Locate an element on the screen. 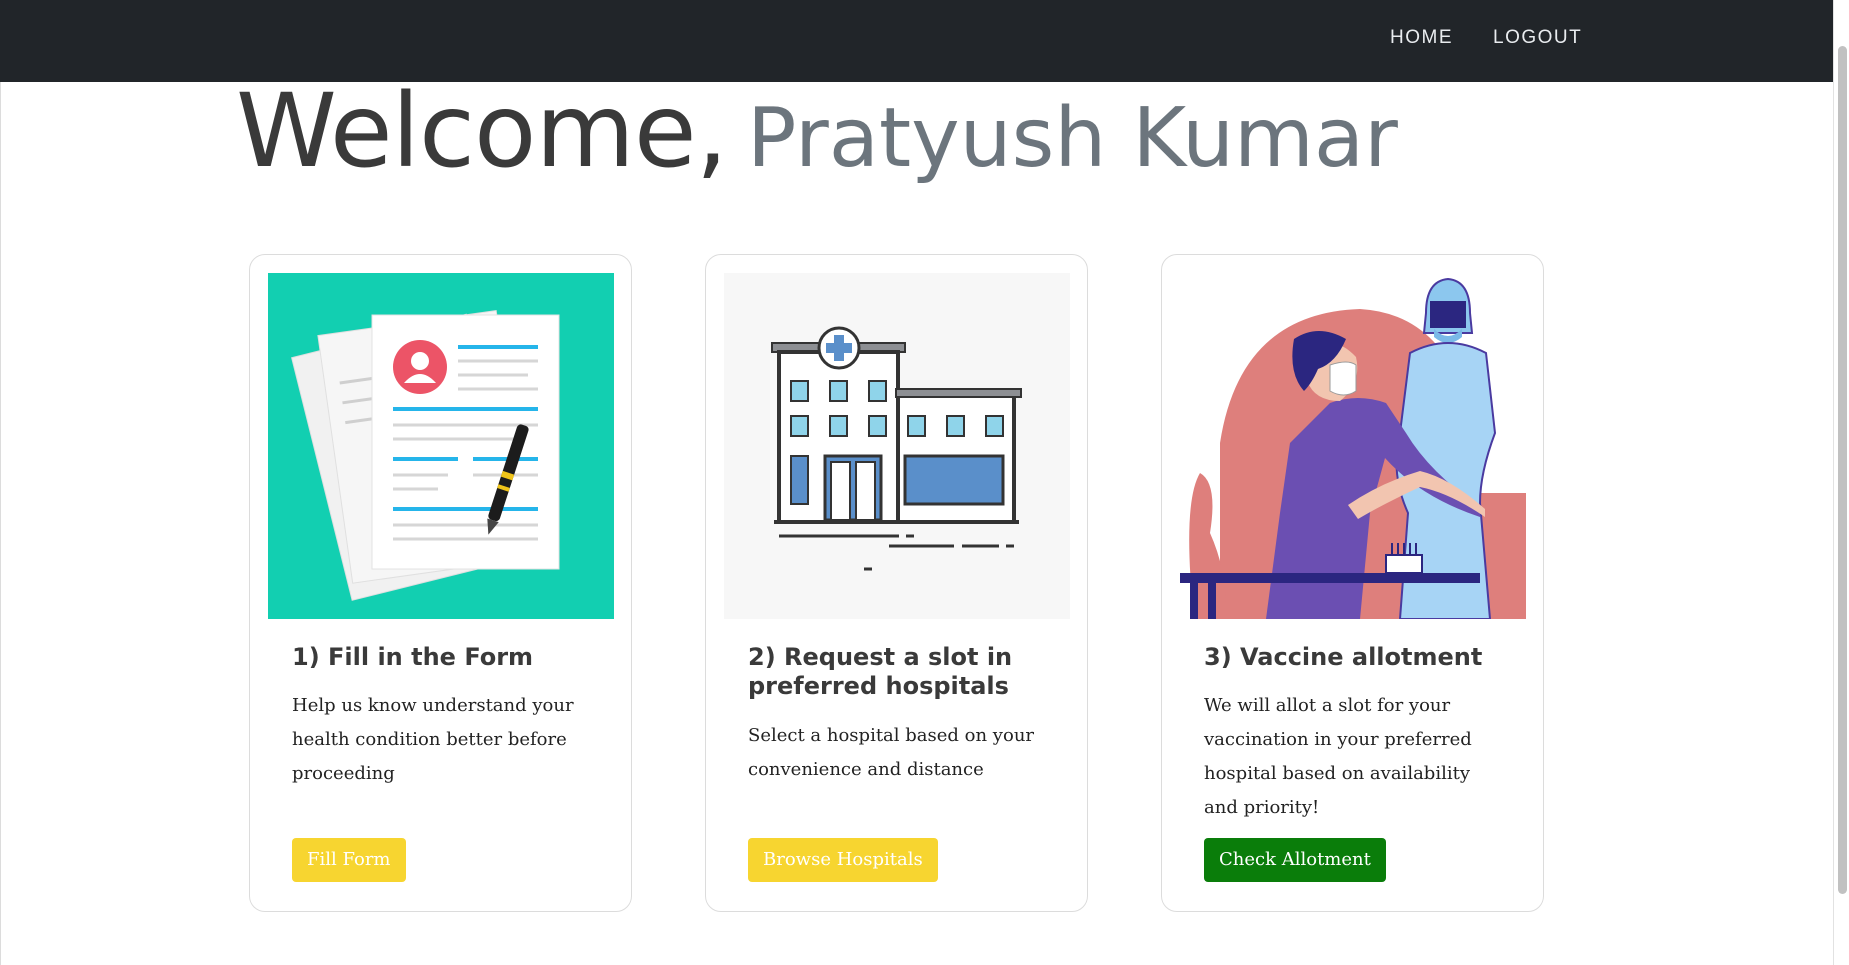  documents-illustration-icon is located at coordinates (441, 446).